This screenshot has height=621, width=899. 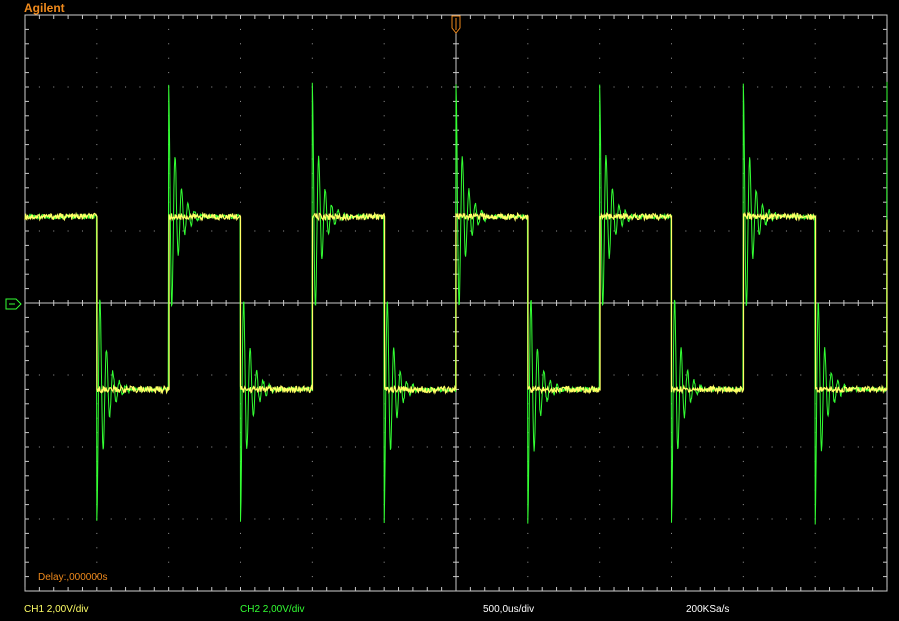 What do you see at coordinates (56, 609) in the screenshot?
I see `ch1-scale: CH1 2,00V/div` at bounding box center [56, 609].